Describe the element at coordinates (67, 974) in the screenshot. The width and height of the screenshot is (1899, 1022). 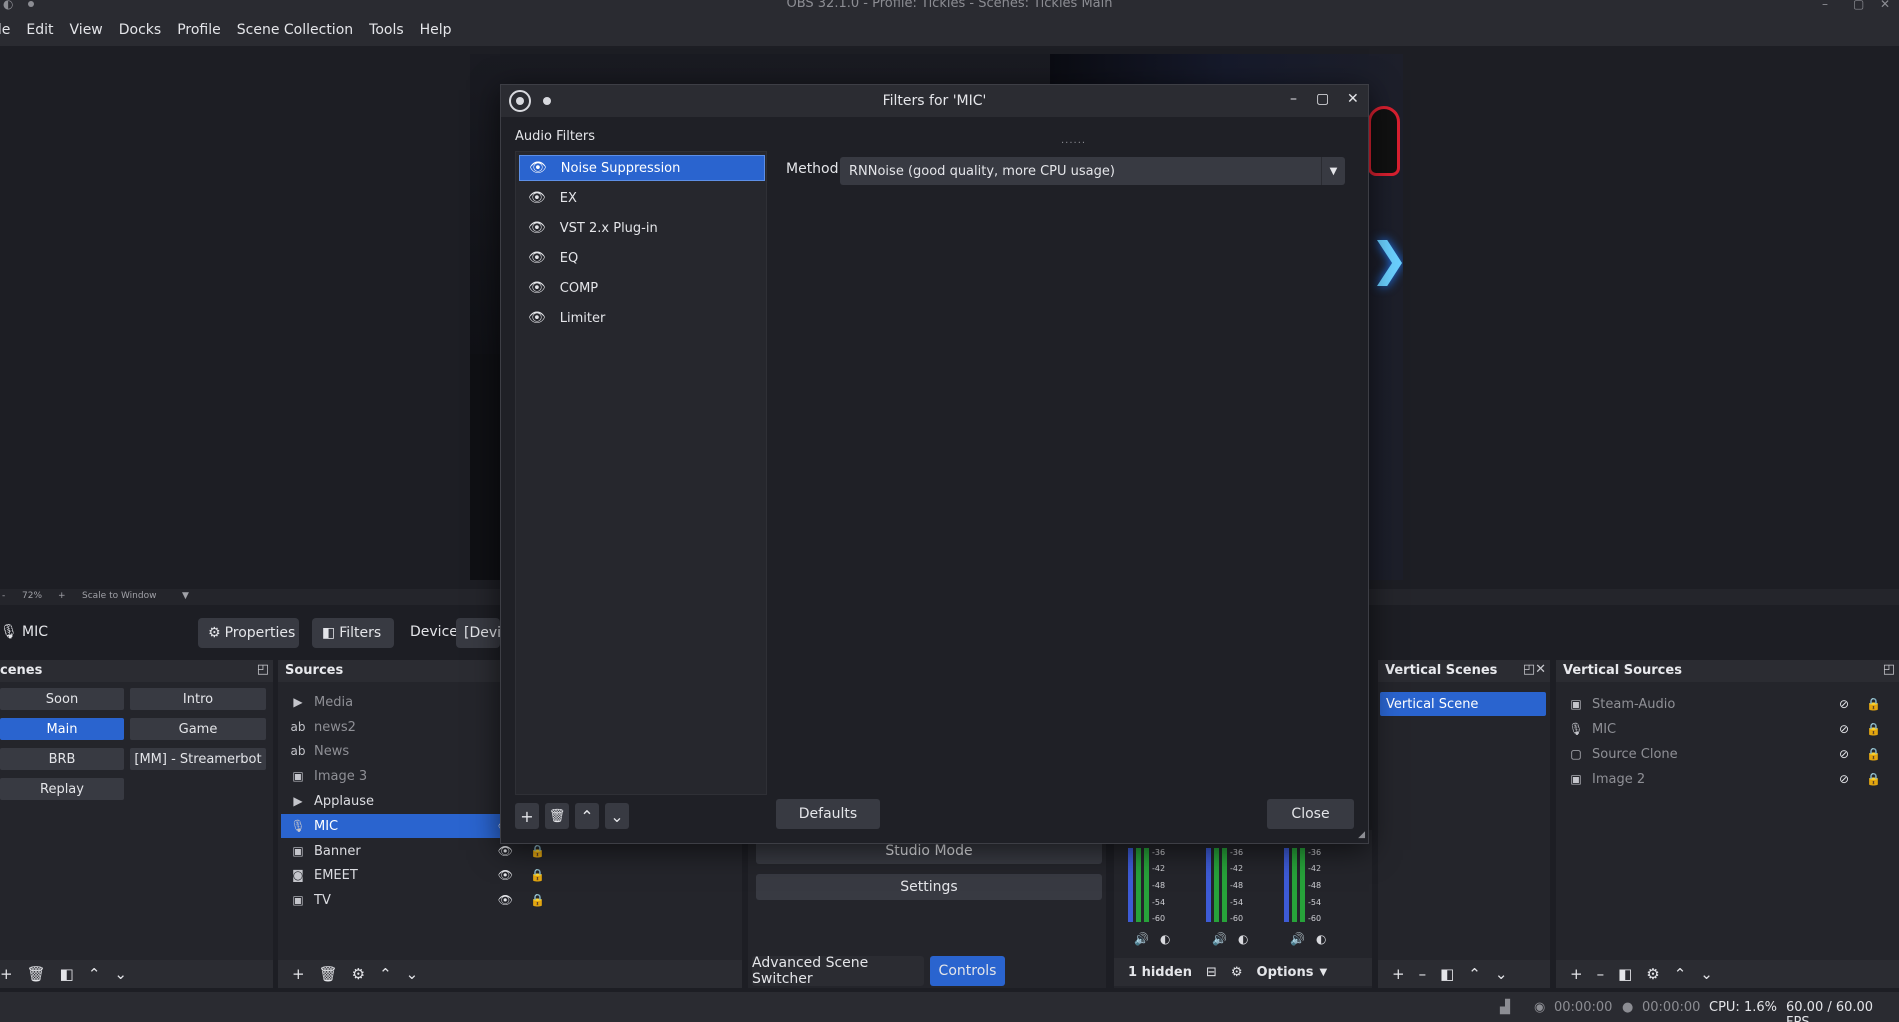
I see `scene-filters-icon: ◧` at that location.